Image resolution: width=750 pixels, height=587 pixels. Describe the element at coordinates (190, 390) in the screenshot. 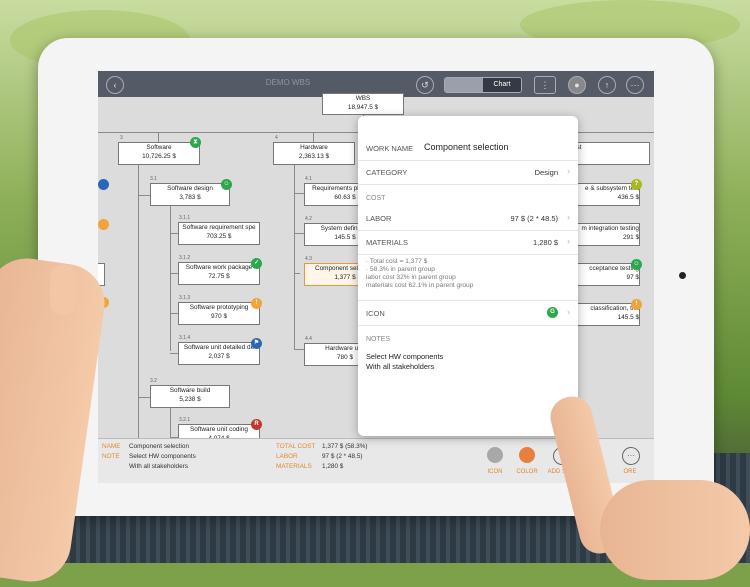

I see `node-name: Software build` at that location.